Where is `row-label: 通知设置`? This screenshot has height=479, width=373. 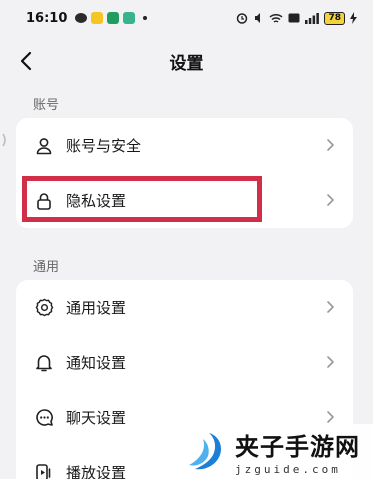 row-label: 通知设置 is located at coordinates (96, 363).